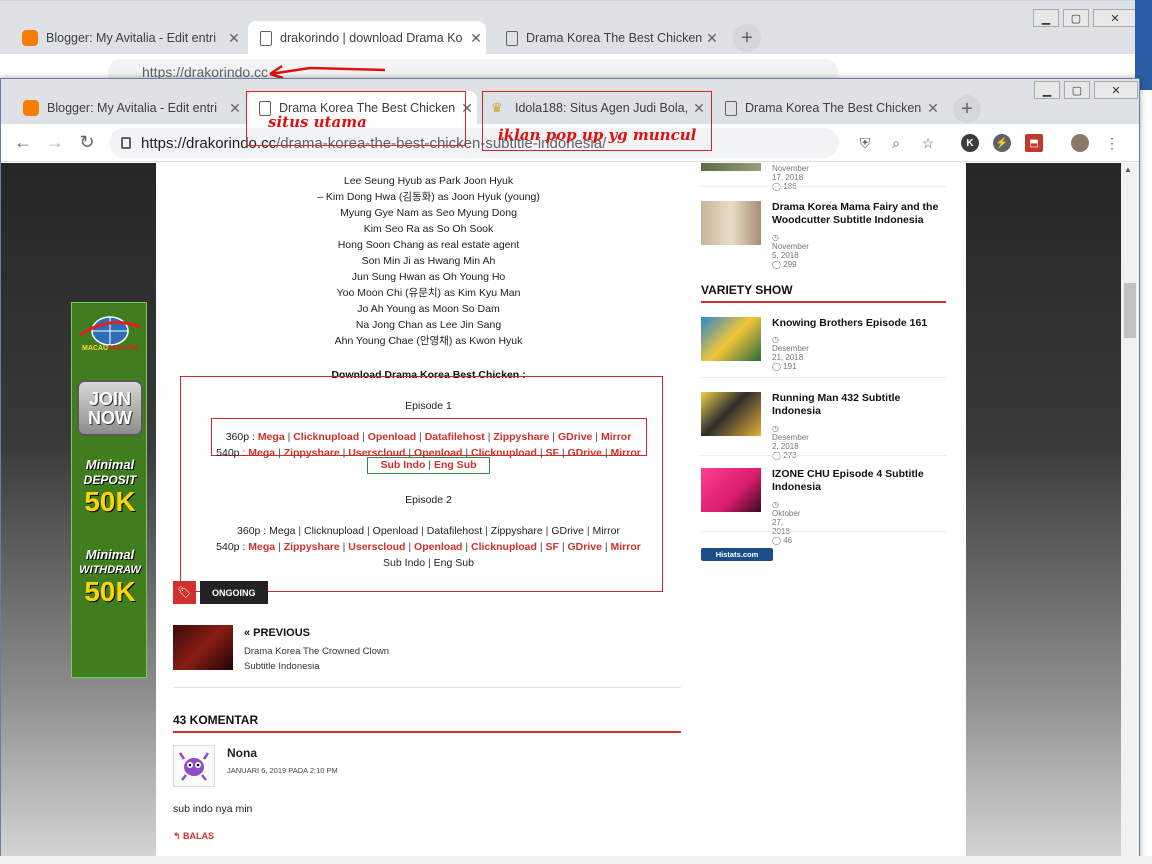  Describe the element at coordinates (234, 592) in the screenshot. I see `tag-ongoing: ONGOING` at that location.